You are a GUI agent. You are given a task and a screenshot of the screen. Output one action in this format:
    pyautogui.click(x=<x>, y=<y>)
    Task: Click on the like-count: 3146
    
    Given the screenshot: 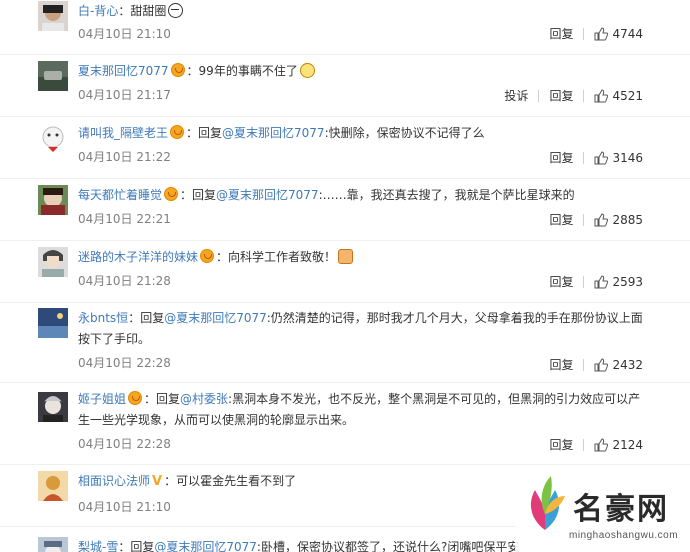 What is the action you would take?
    pyautogui.click(x=627, y=157)
    